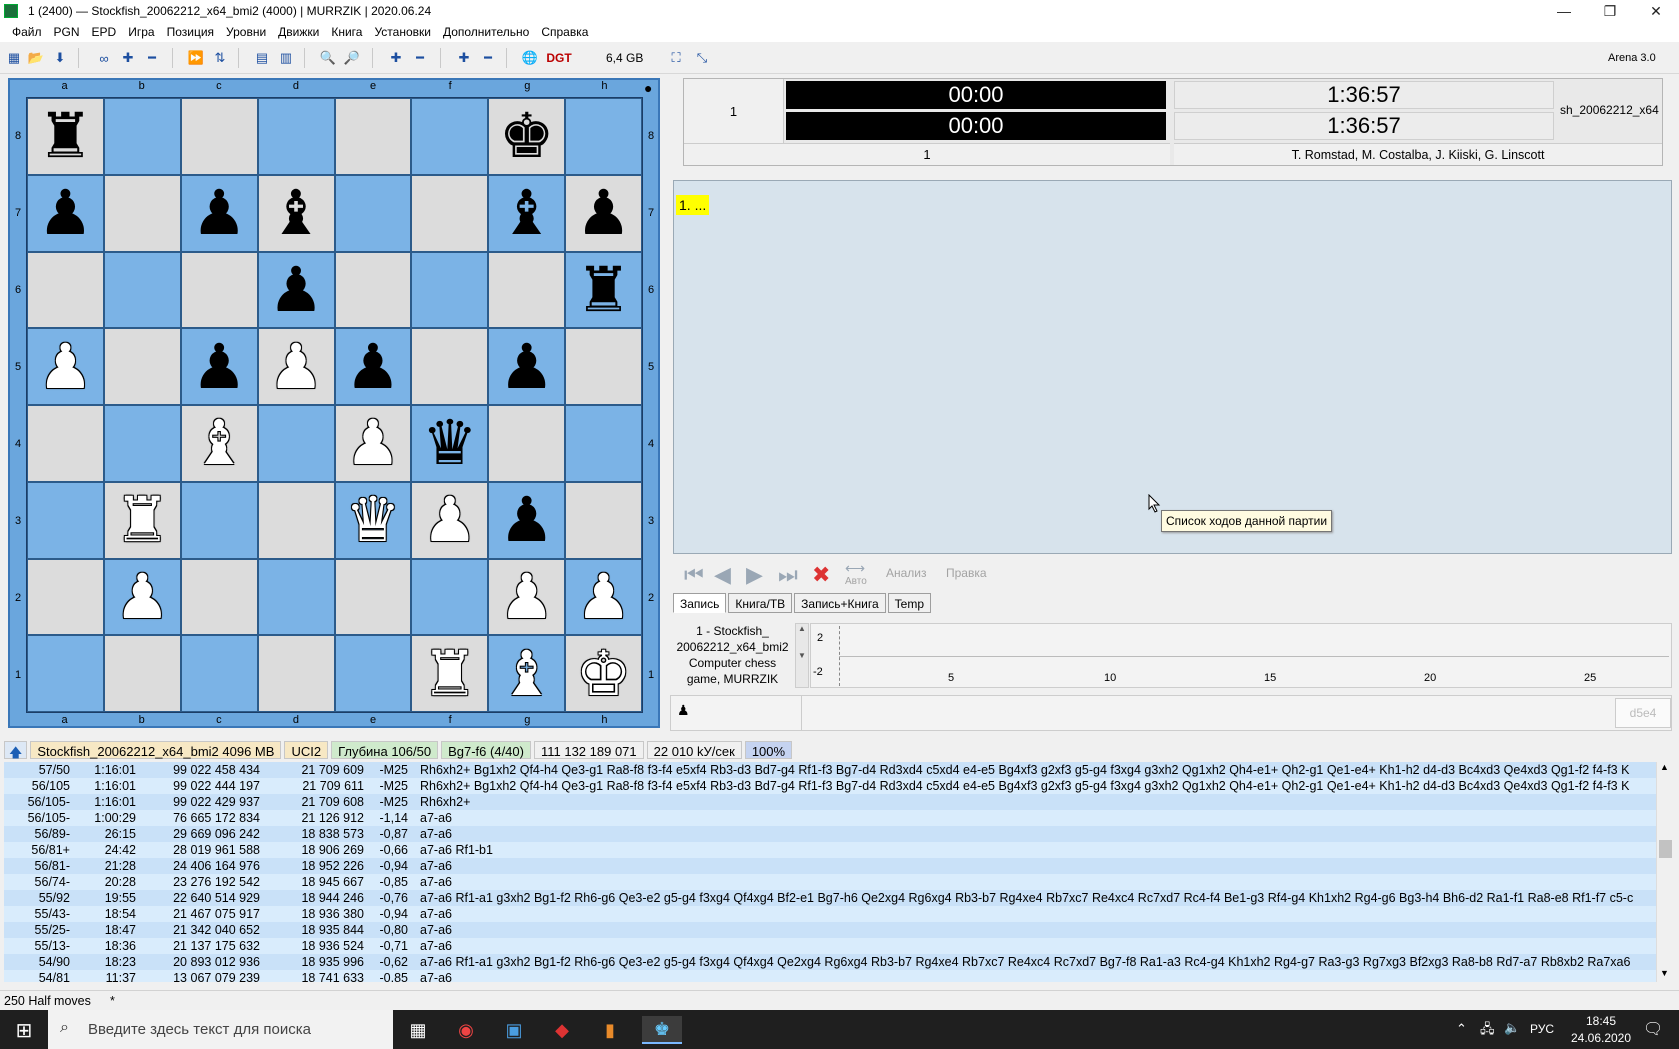 The image size is (1679, 1049). I want to click on zoom-out-icon: 🔎, so click(352, 58).